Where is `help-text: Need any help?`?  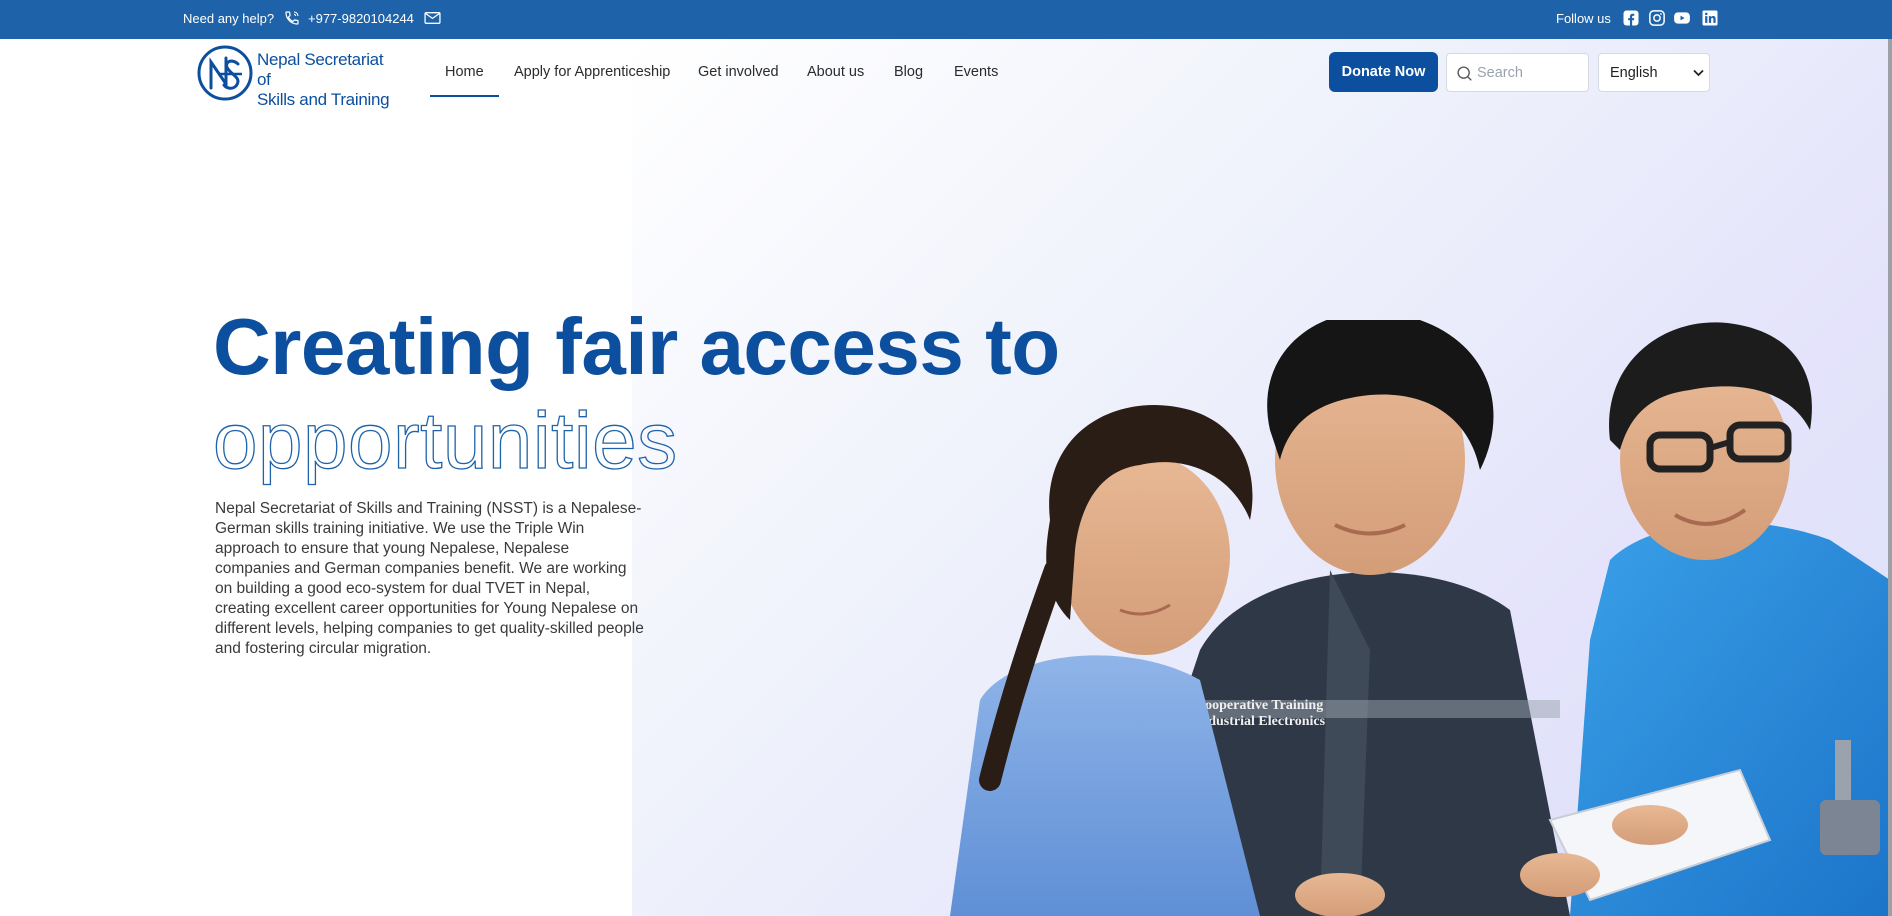 help-text: Need any help? is located at coordinates (229, 18).